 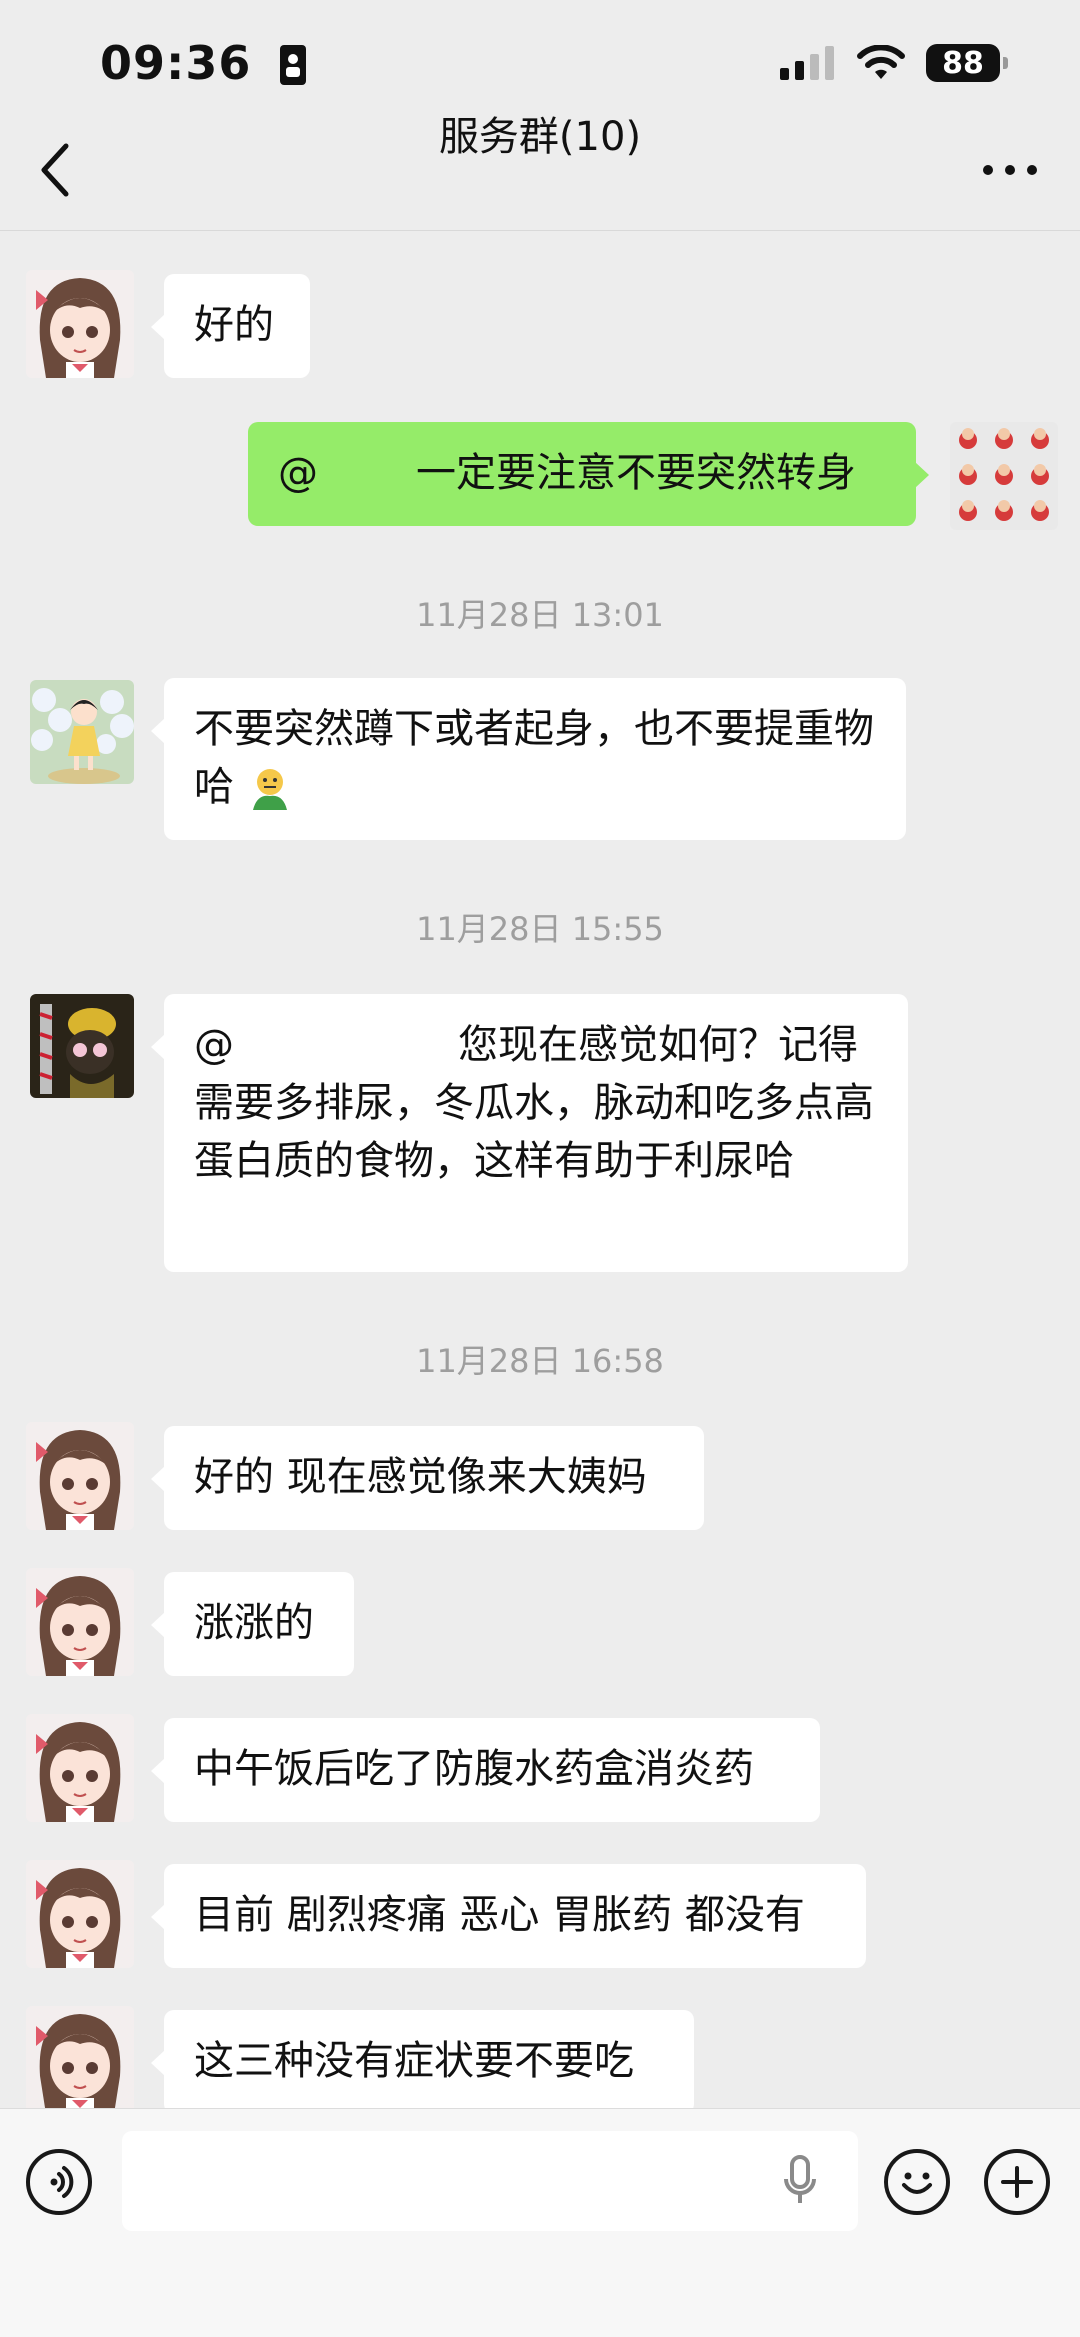 I want to click on chat-header: 服务群(10), so click(x=540, y=165).